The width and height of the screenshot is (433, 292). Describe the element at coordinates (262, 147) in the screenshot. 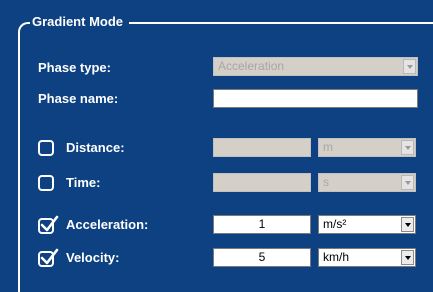

I see `distance-input` at that location.